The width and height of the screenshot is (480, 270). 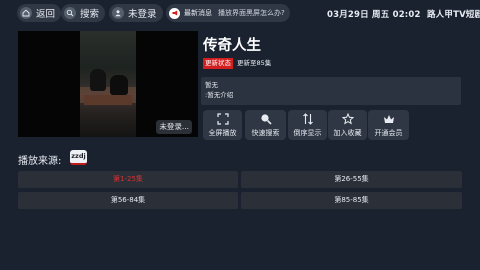 What do you see at coordinates (128, 200) in the screenshot?
I see `episode-range-button: 第56-84集` at bounding box center [128, 200].